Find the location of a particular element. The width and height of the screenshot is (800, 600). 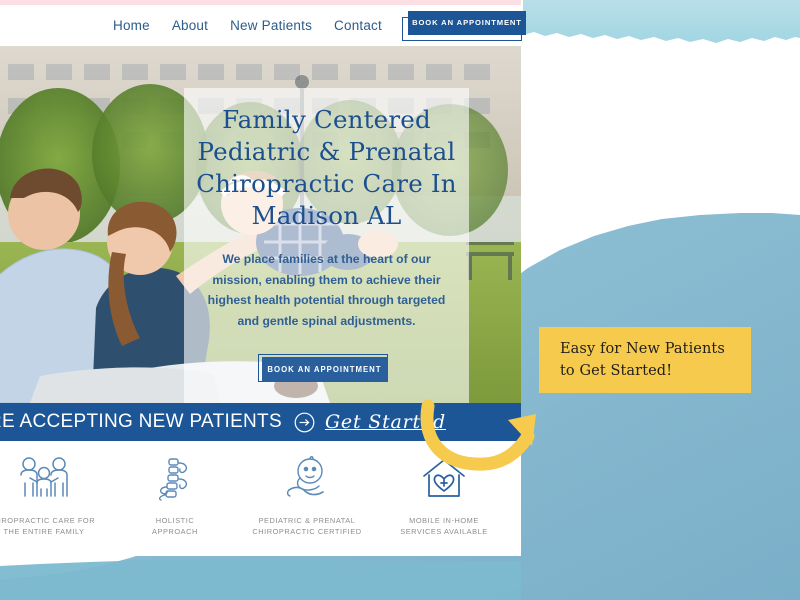

baby-in-hand-icon is located at coordinates (307, 479).